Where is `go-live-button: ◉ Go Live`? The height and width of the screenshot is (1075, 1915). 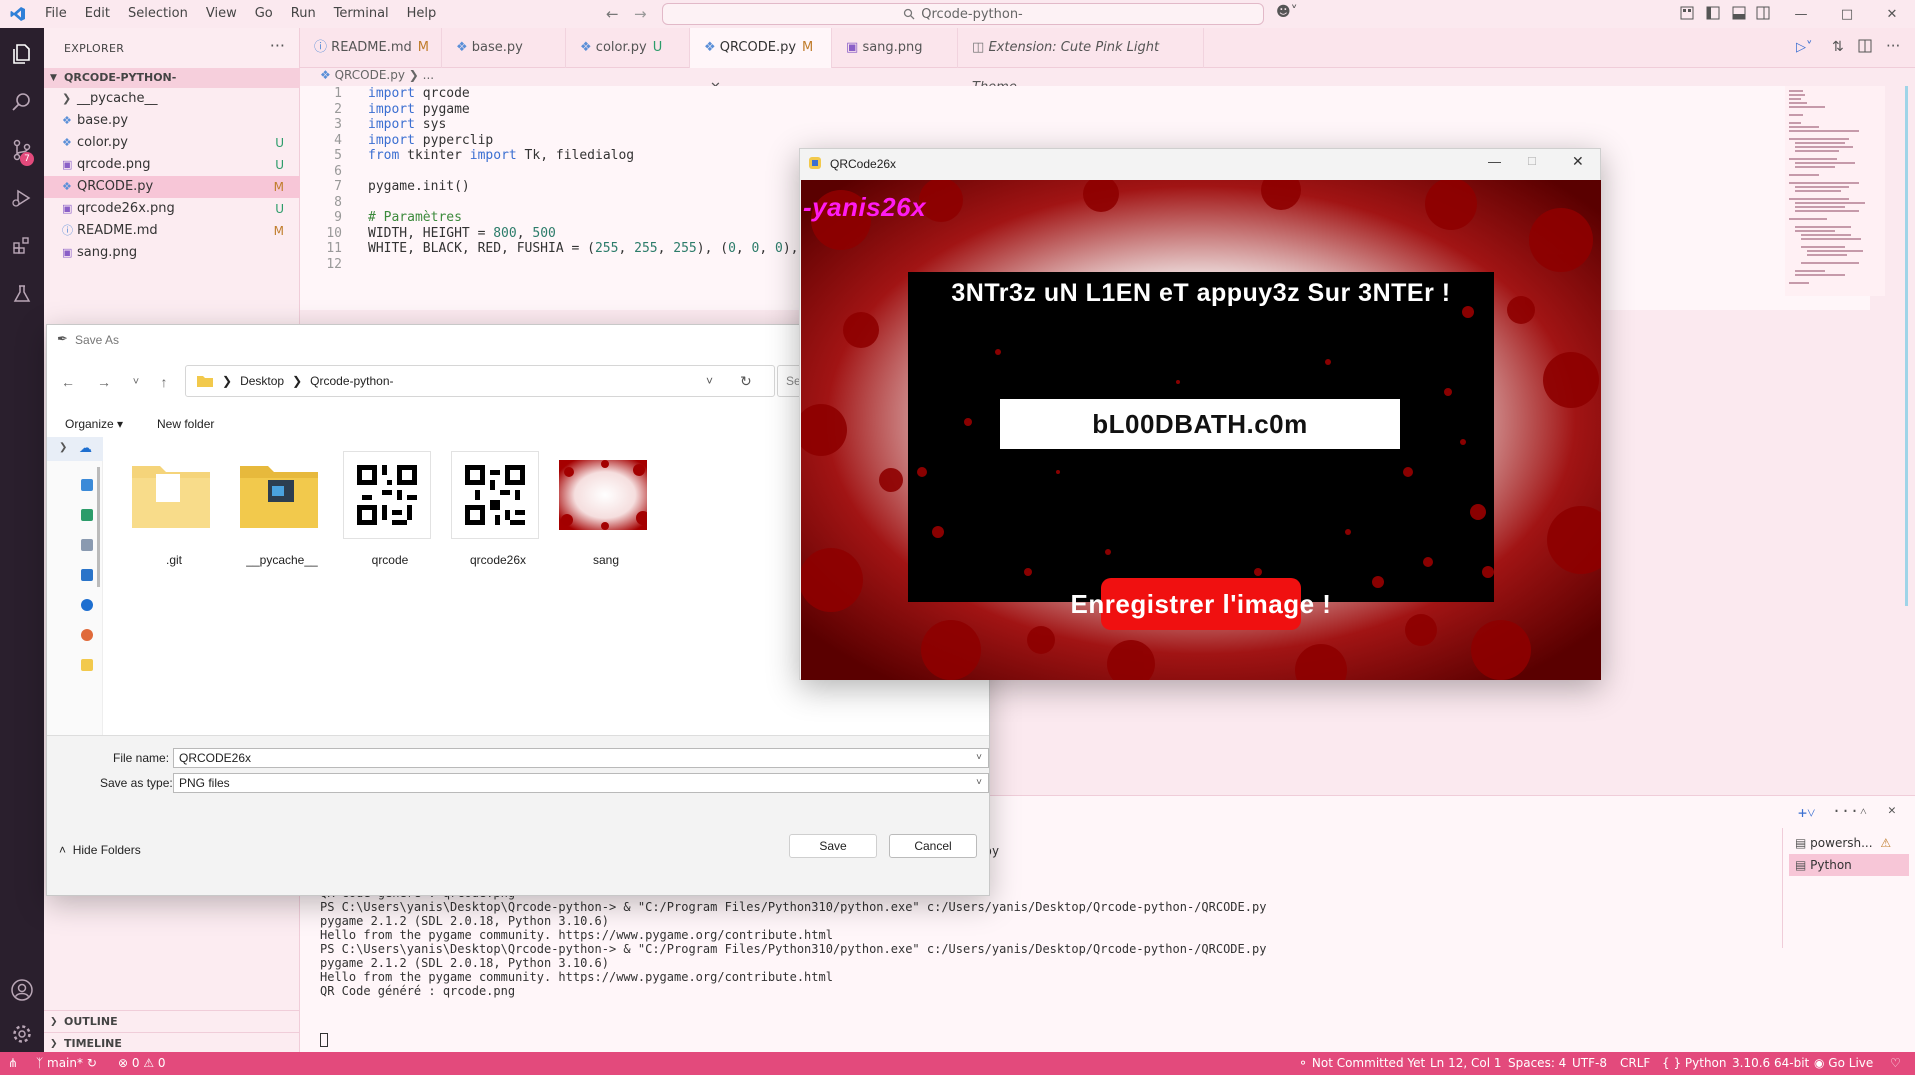
go-live-button: ◉ Go Live is located at coordinates (1843, 1063).